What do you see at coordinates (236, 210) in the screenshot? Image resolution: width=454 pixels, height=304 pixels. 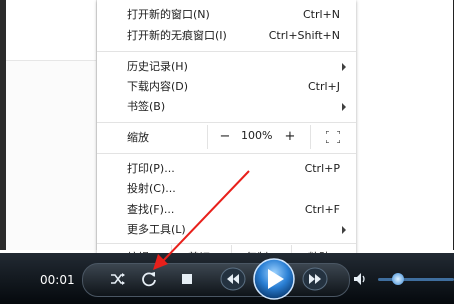 I see `menu-item-find: 查找(F)... Ctrl+F` at bounding box center [236, 210].